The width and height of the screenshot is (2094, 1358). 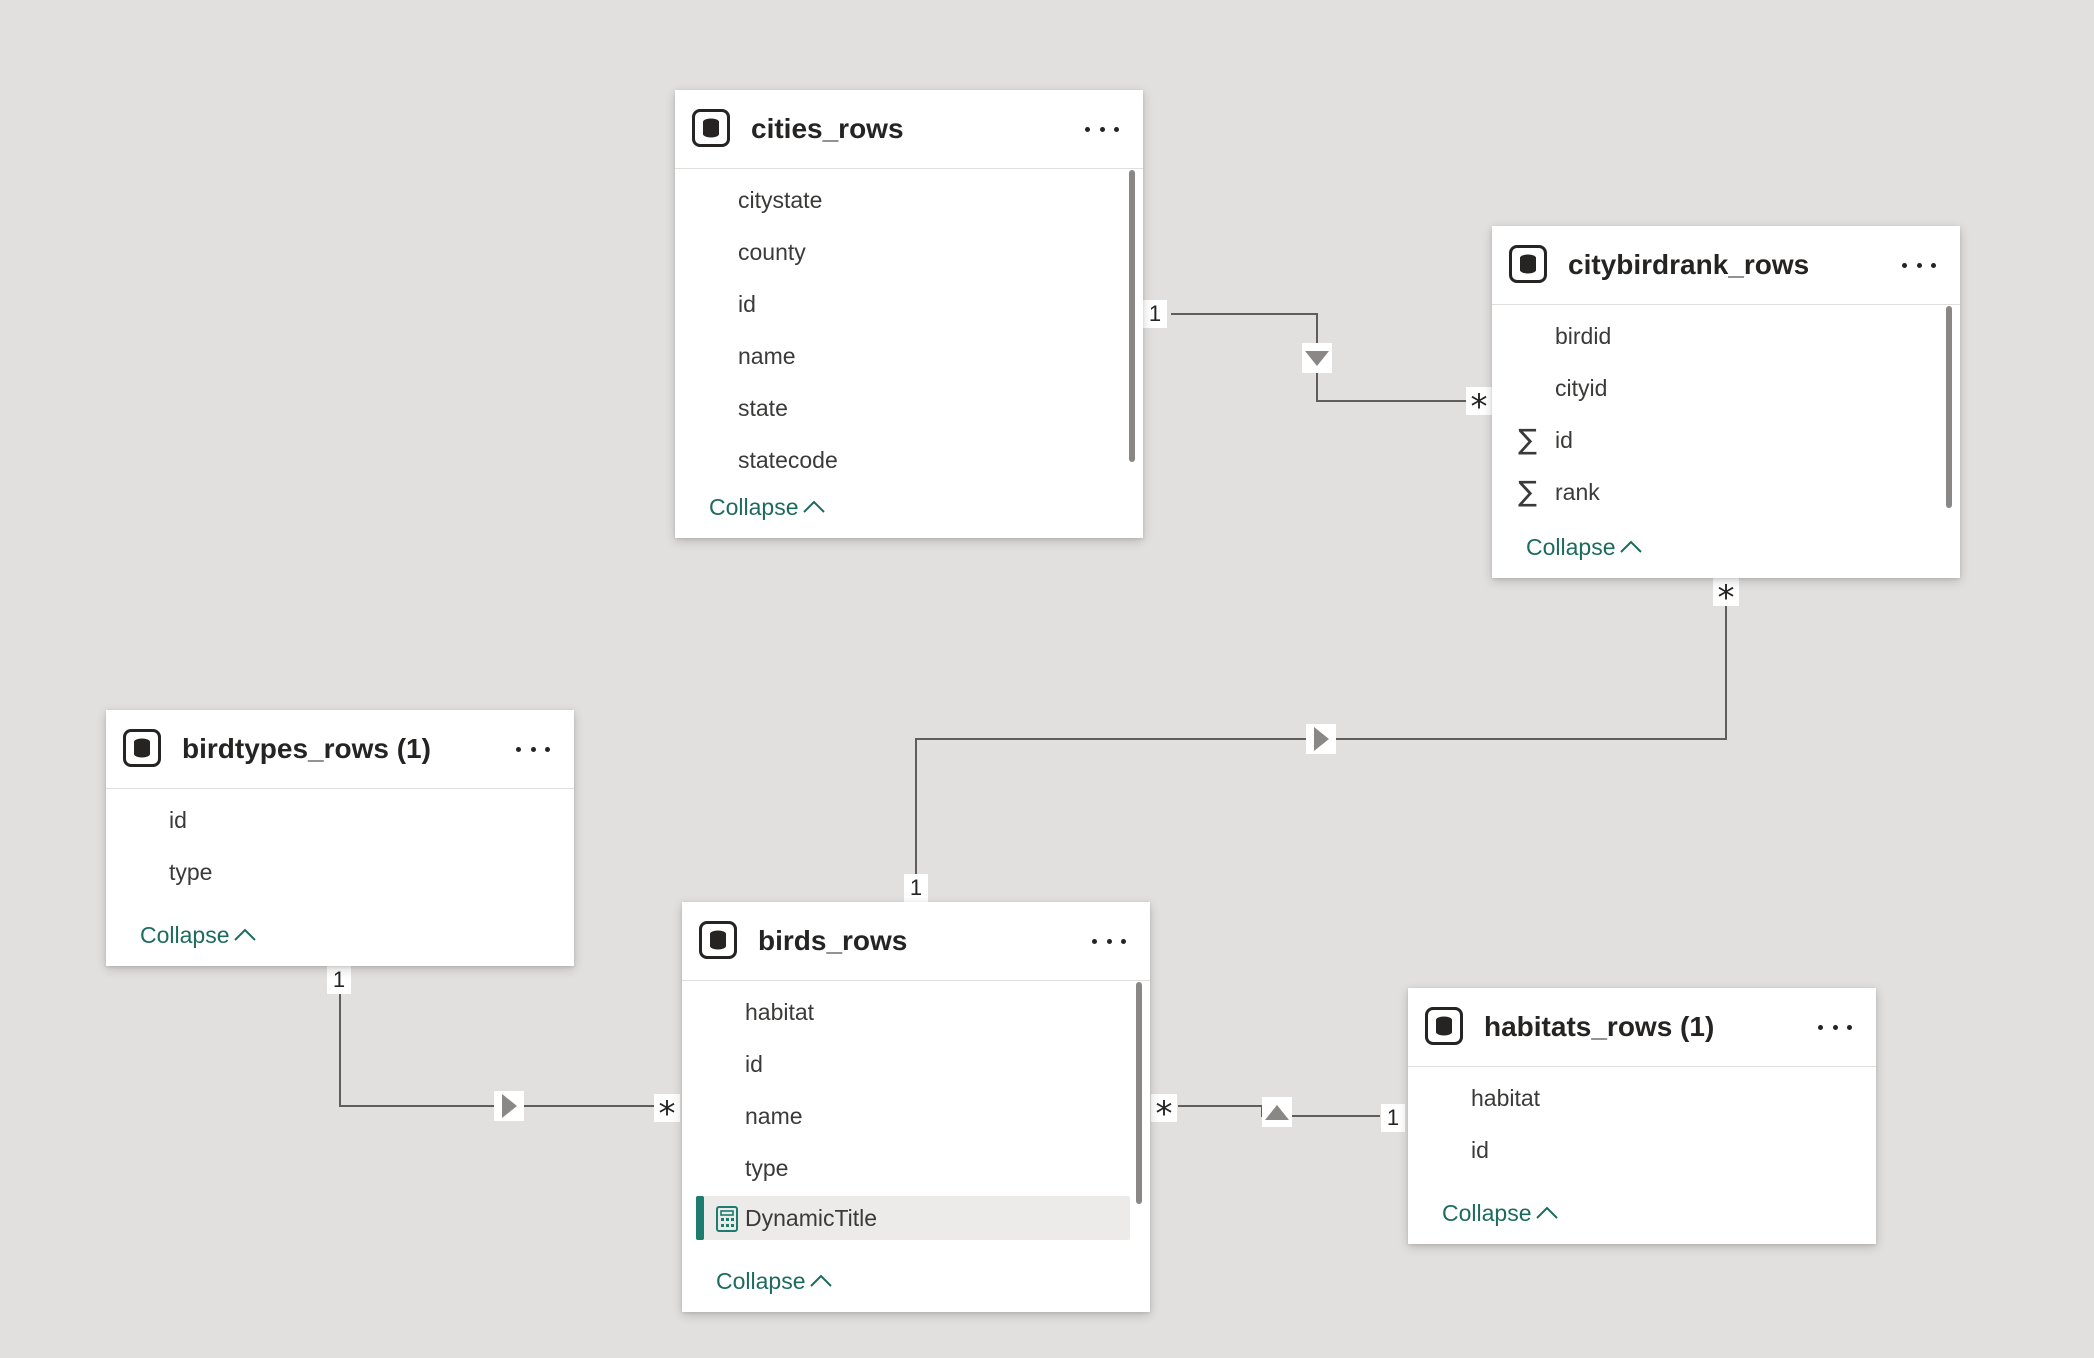 What do you see at coordinates (898, 460) in the screenshot?
I see `field-row: statecode` at bounding box center [898, 460].